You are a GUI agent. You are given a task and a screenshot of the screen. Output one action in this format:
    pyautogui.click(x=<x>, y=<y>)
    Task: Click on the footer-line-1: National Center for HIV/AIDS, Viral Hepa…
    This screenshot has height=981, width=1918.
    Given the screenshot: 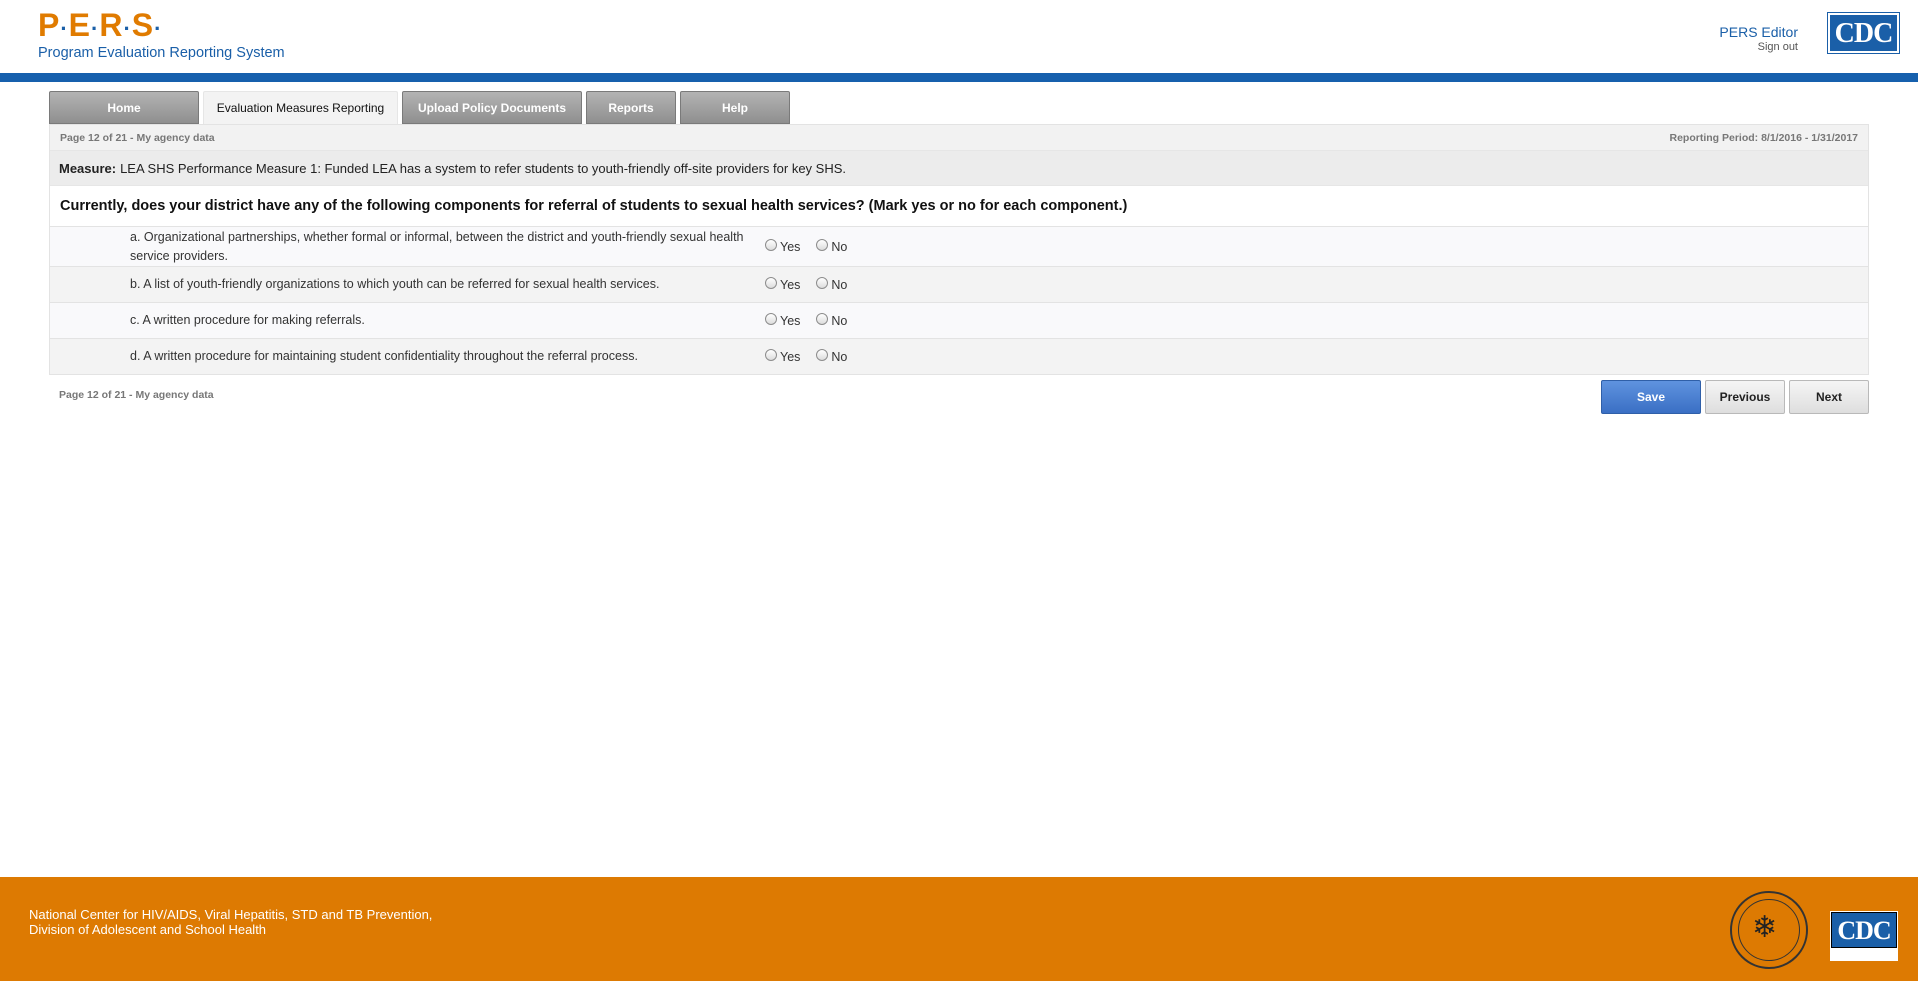 What is the action you would take?
    pyautogui.click(x=231, y=914)
    